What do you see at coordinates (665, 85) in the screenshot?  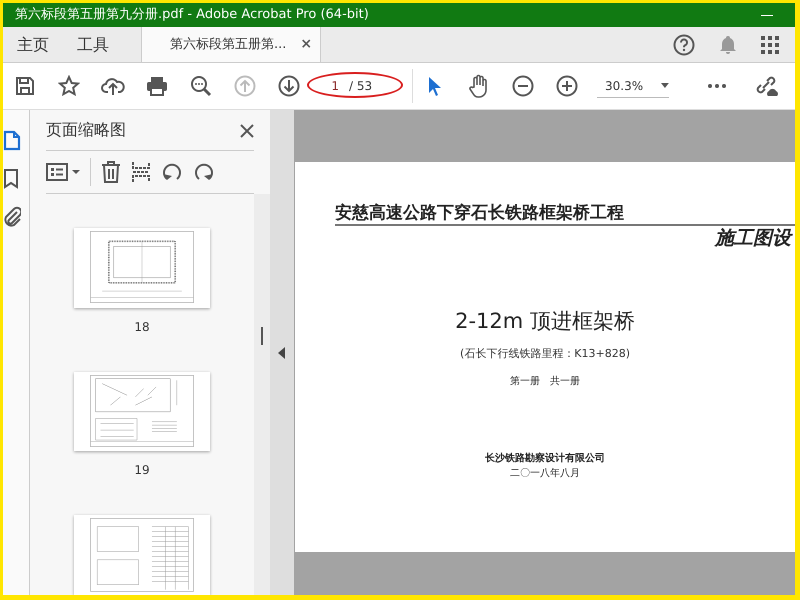 I see `caret-icon` at bounding box center [665, 85].